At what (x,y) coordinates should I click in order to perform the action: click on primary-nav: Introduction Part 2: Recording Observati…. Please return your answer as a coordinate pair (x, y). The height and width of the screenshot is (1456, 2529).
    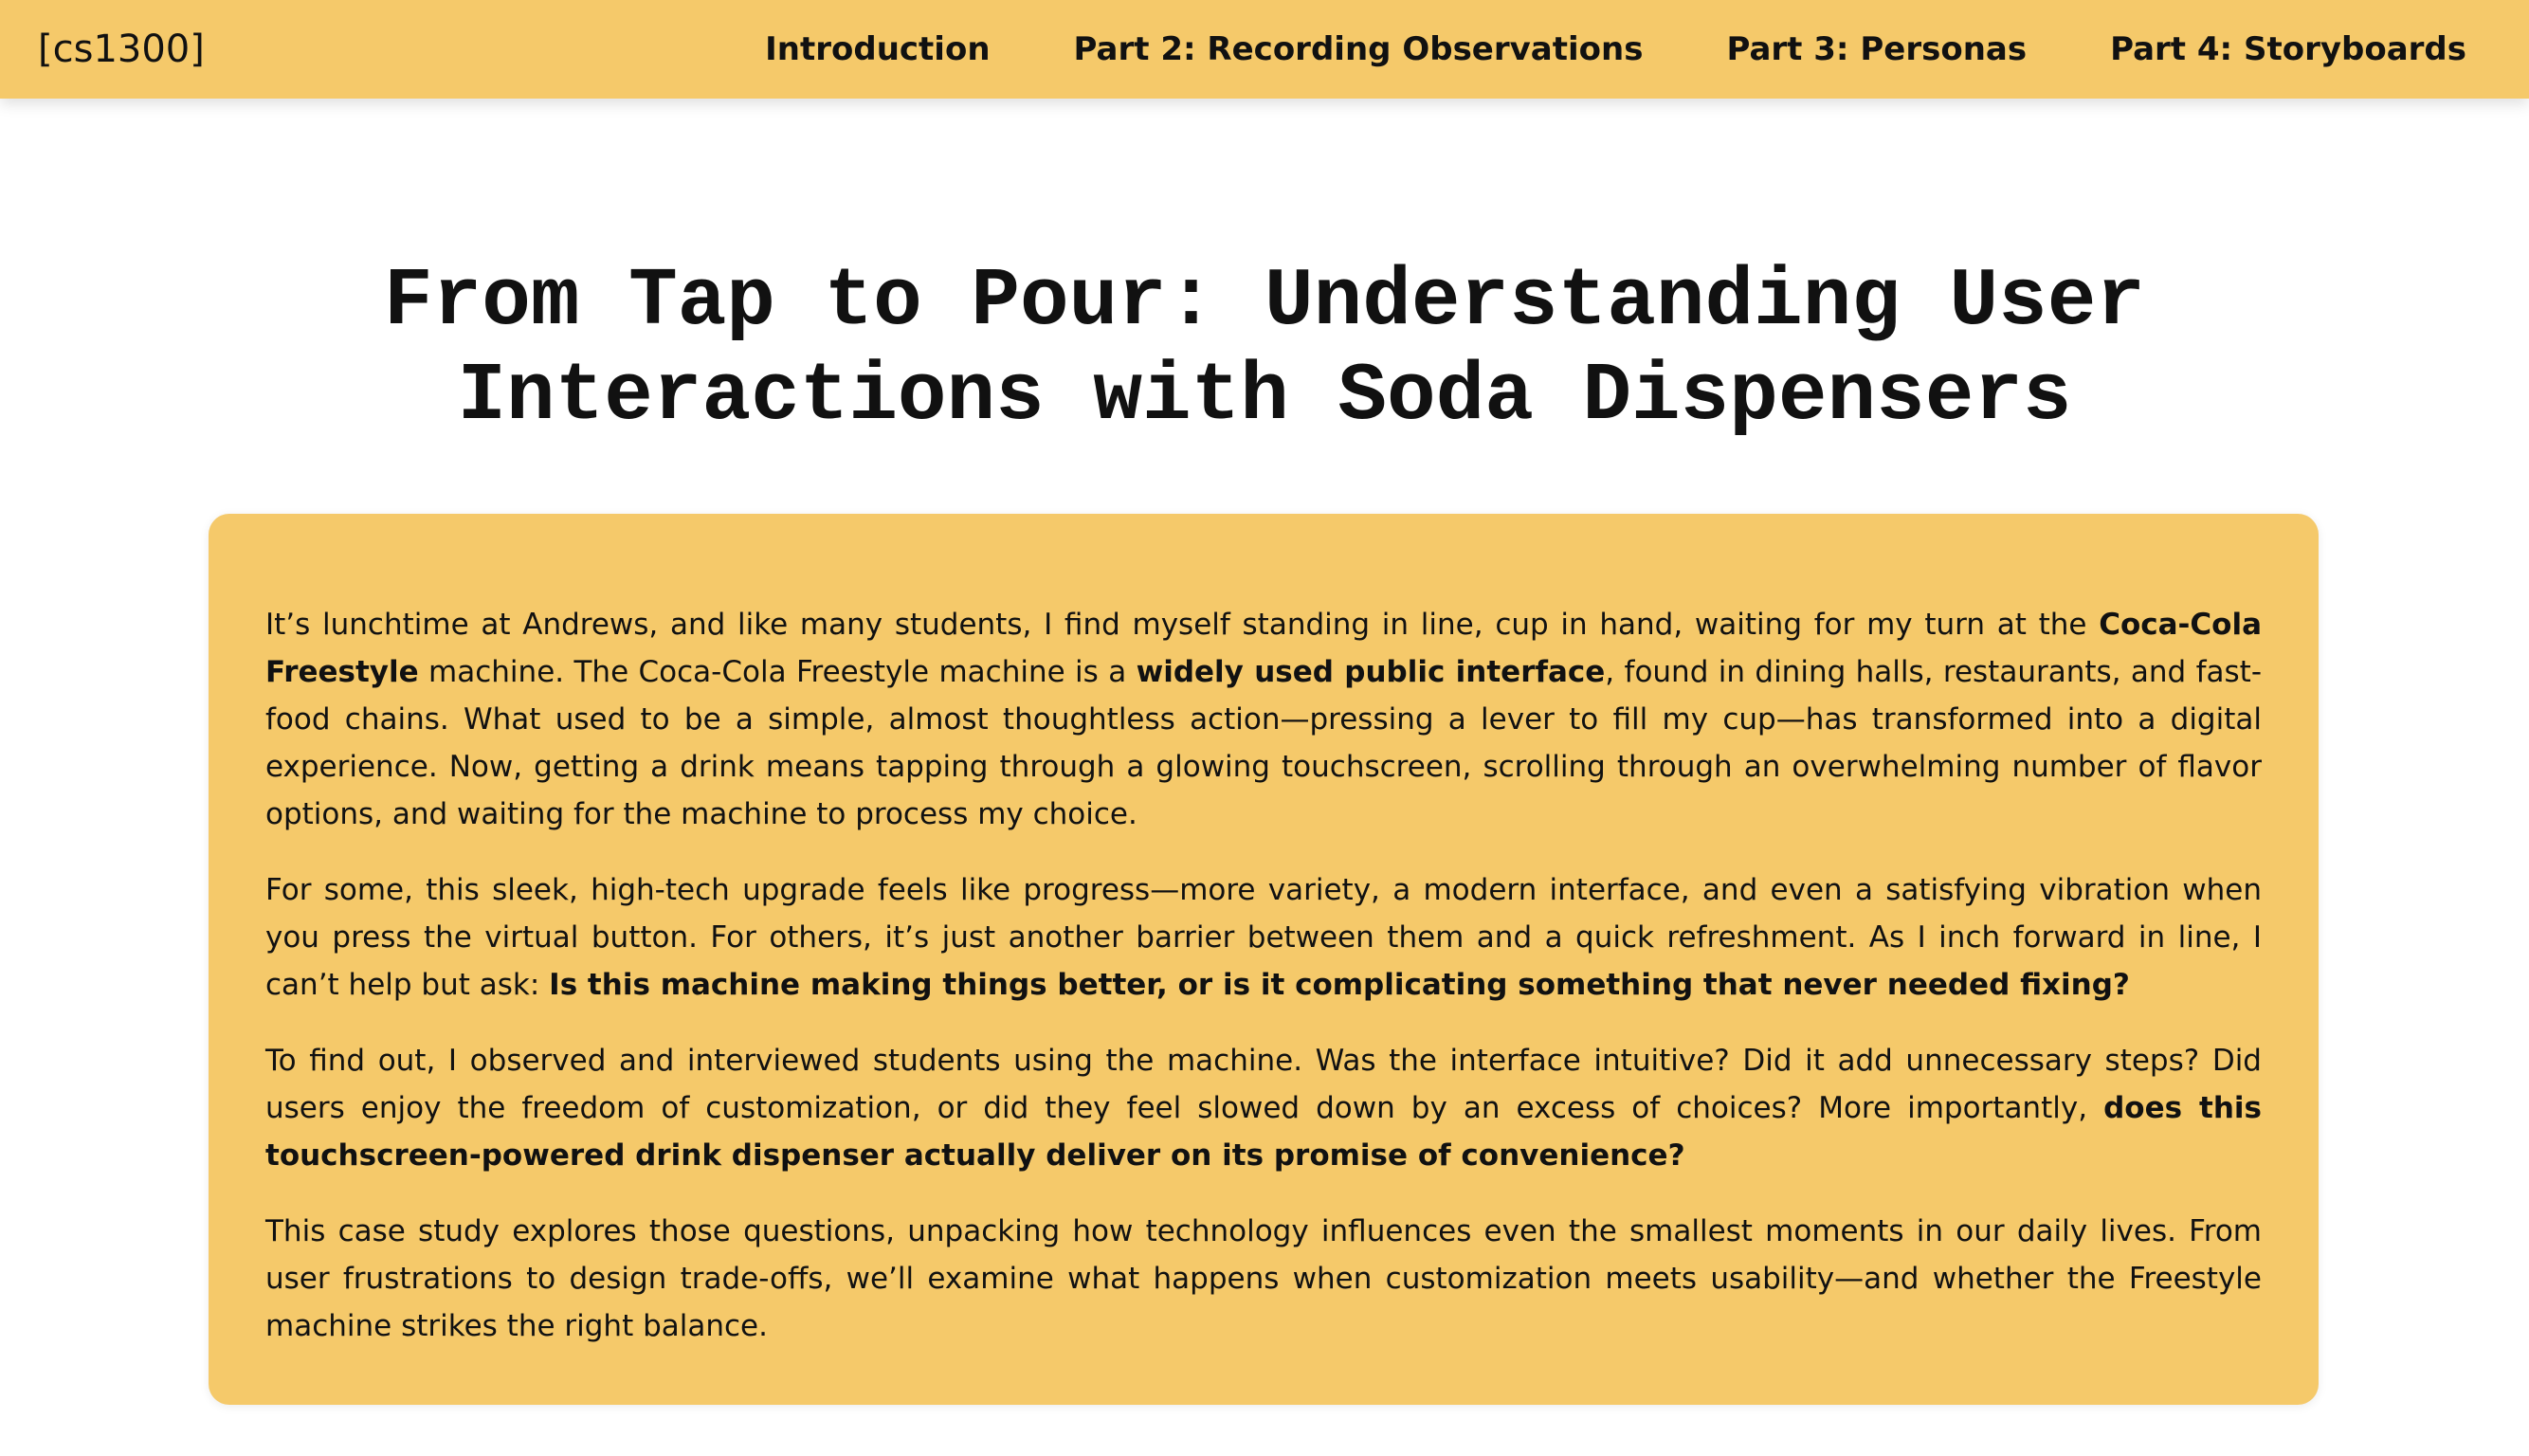
    Looking at the image, I should click on (1615, 49).